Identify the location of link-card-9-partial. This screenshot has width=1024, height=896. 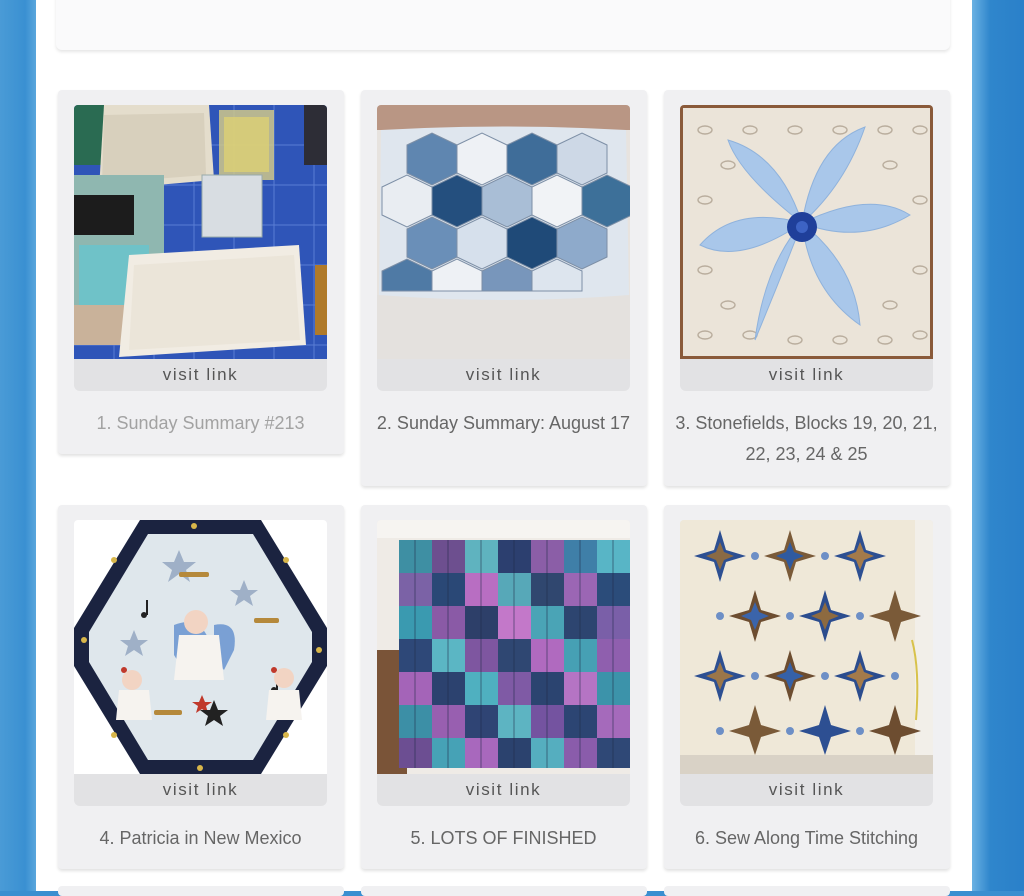
(807, 891).